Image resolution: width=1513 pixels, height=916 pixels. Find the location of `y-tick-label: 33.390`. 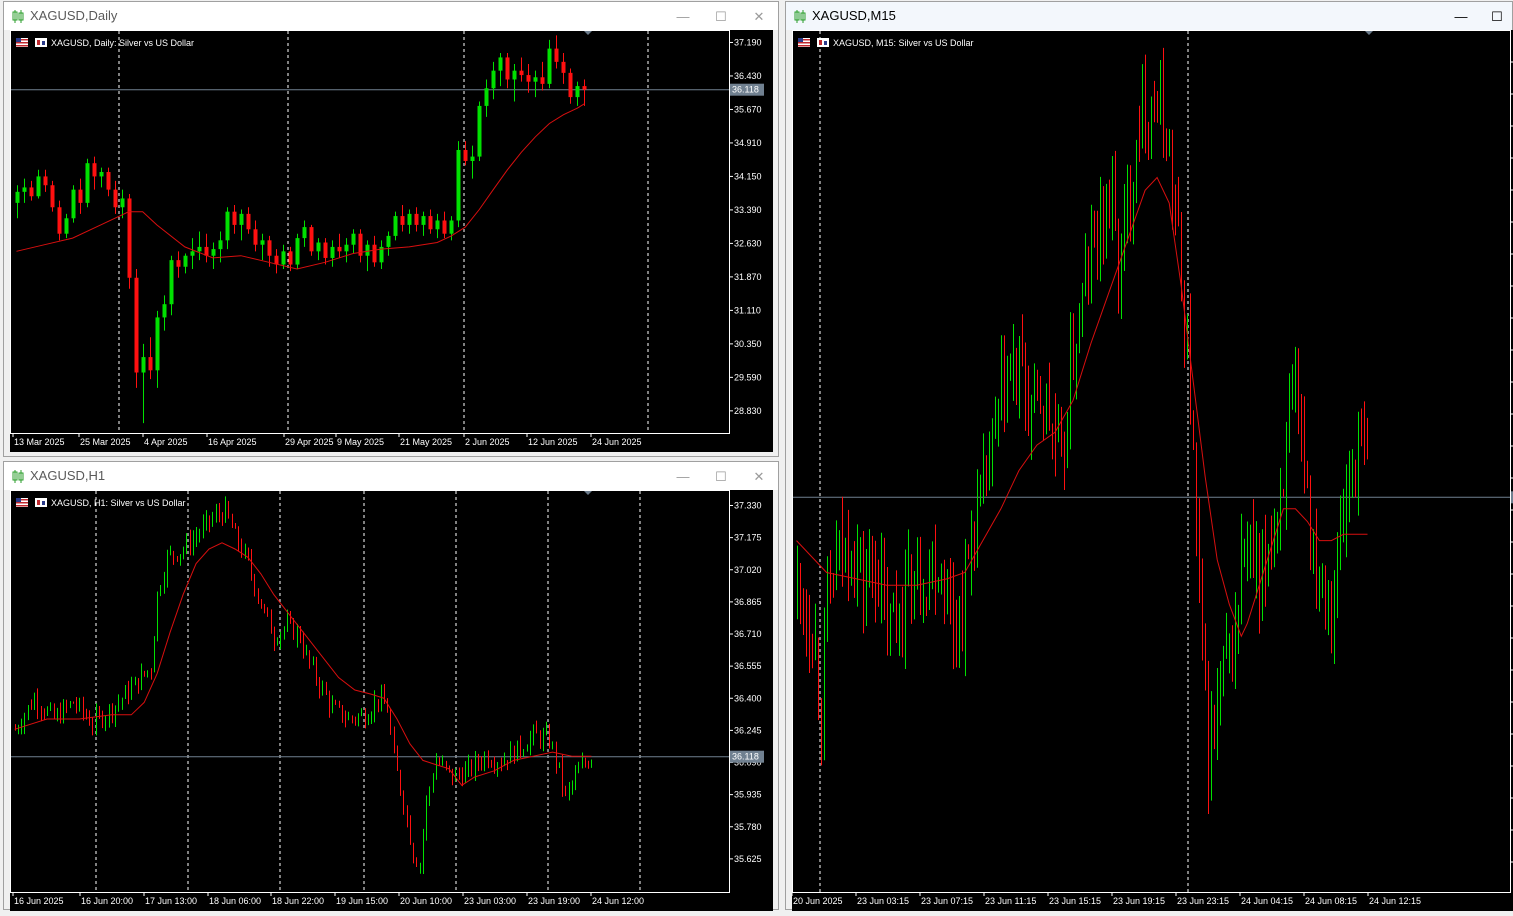

y-tick-label: 33.390 is located at coordinates (748, 210).